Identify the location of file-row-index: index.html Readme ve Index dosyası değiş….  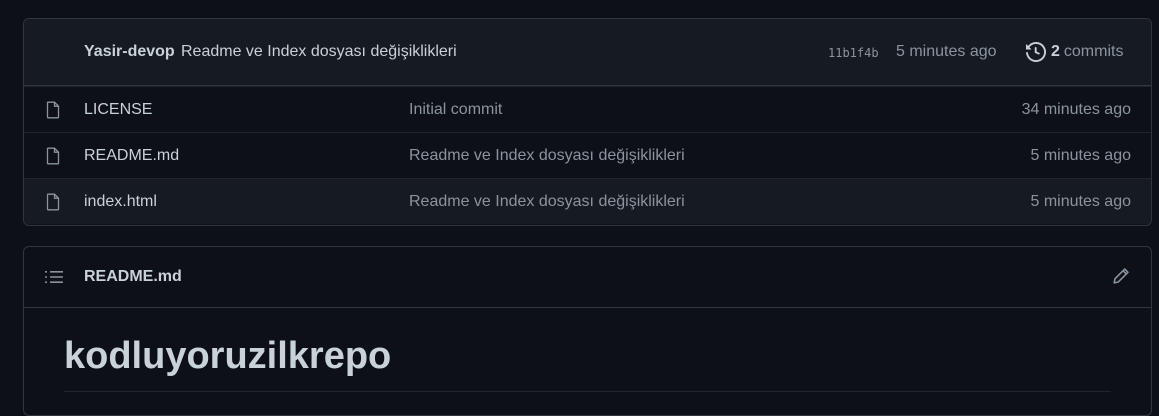
(587, 201).